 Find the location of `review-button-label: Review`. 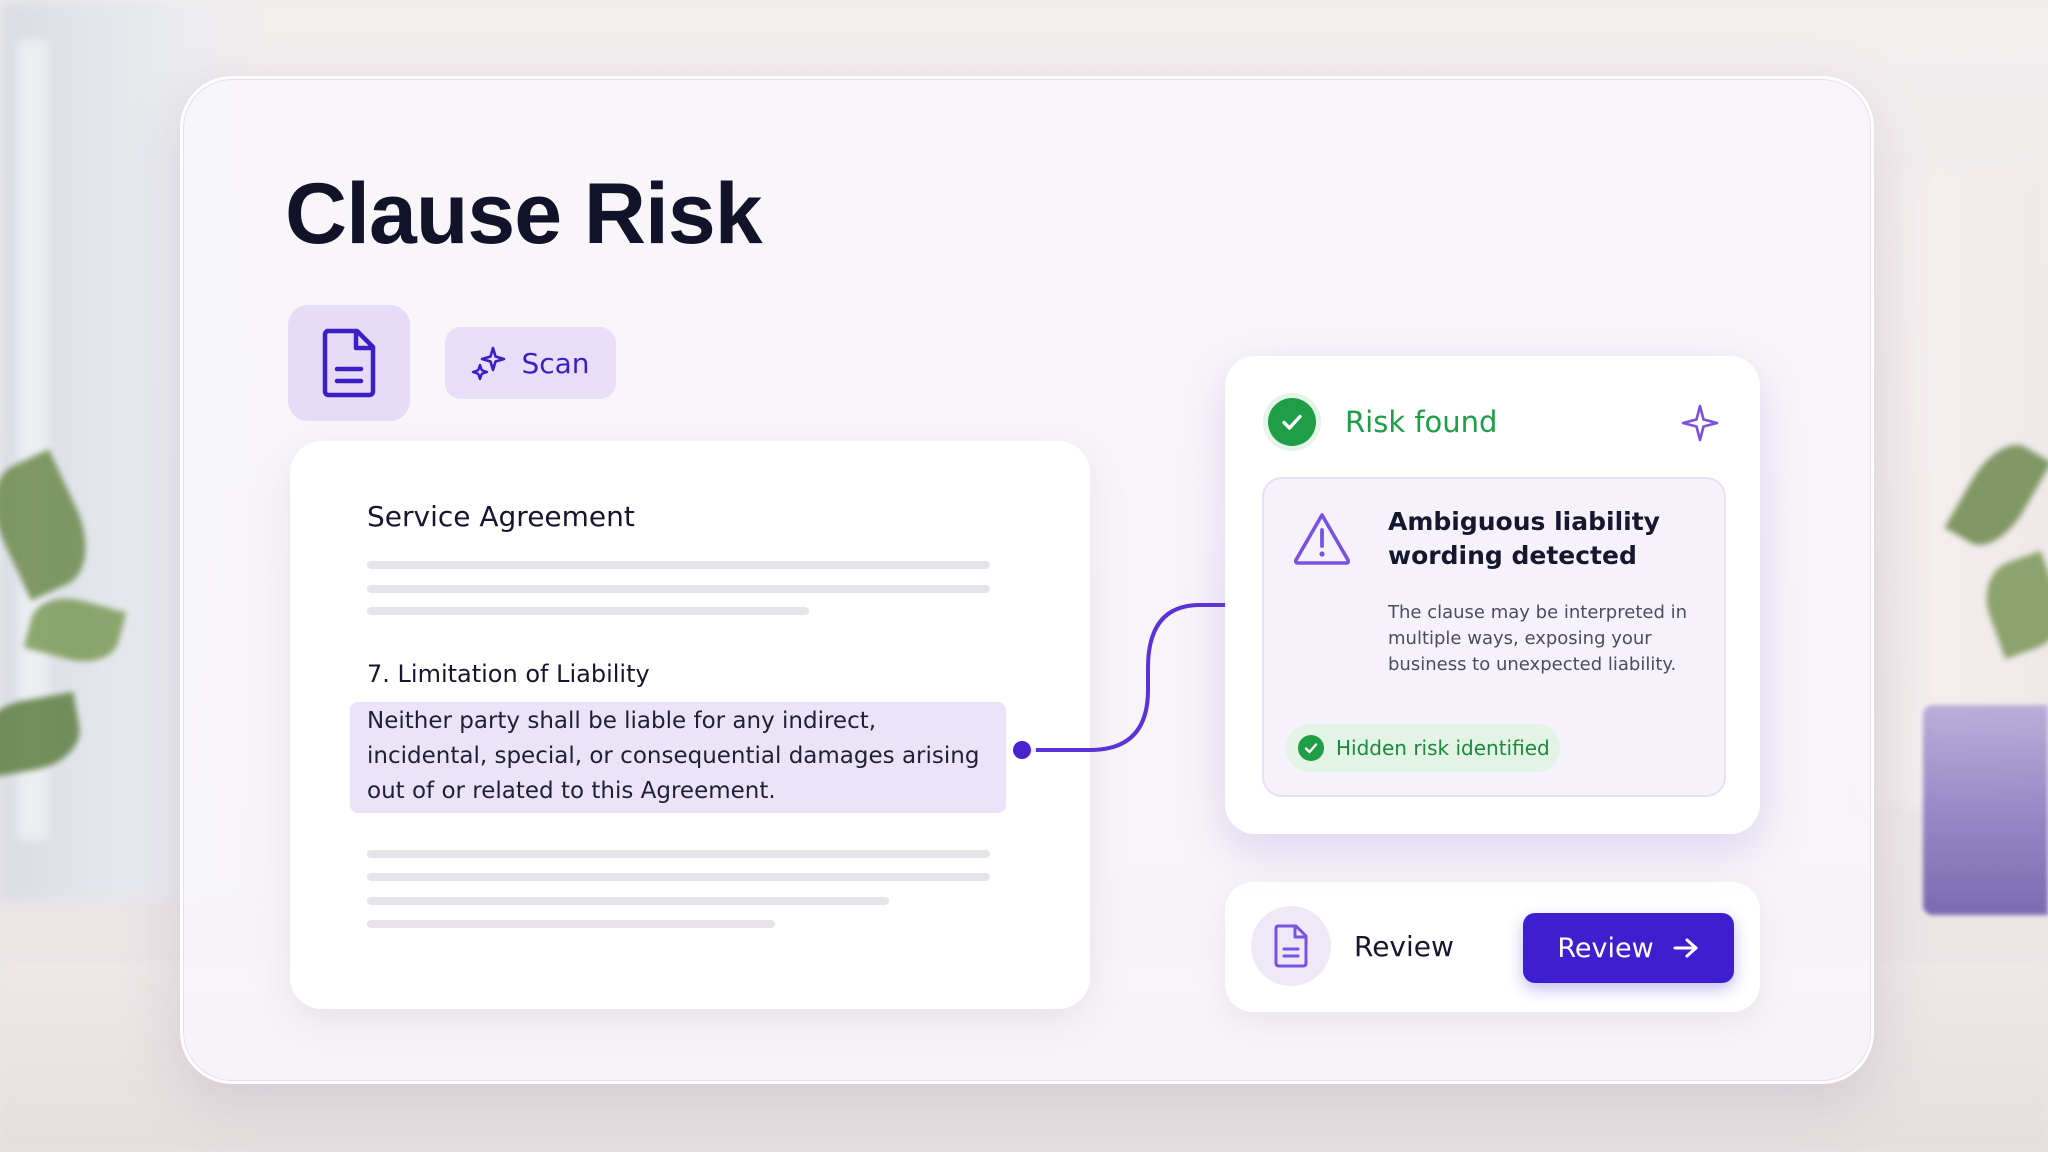

review-button-label: Review is located at coordinates (1605, 948).